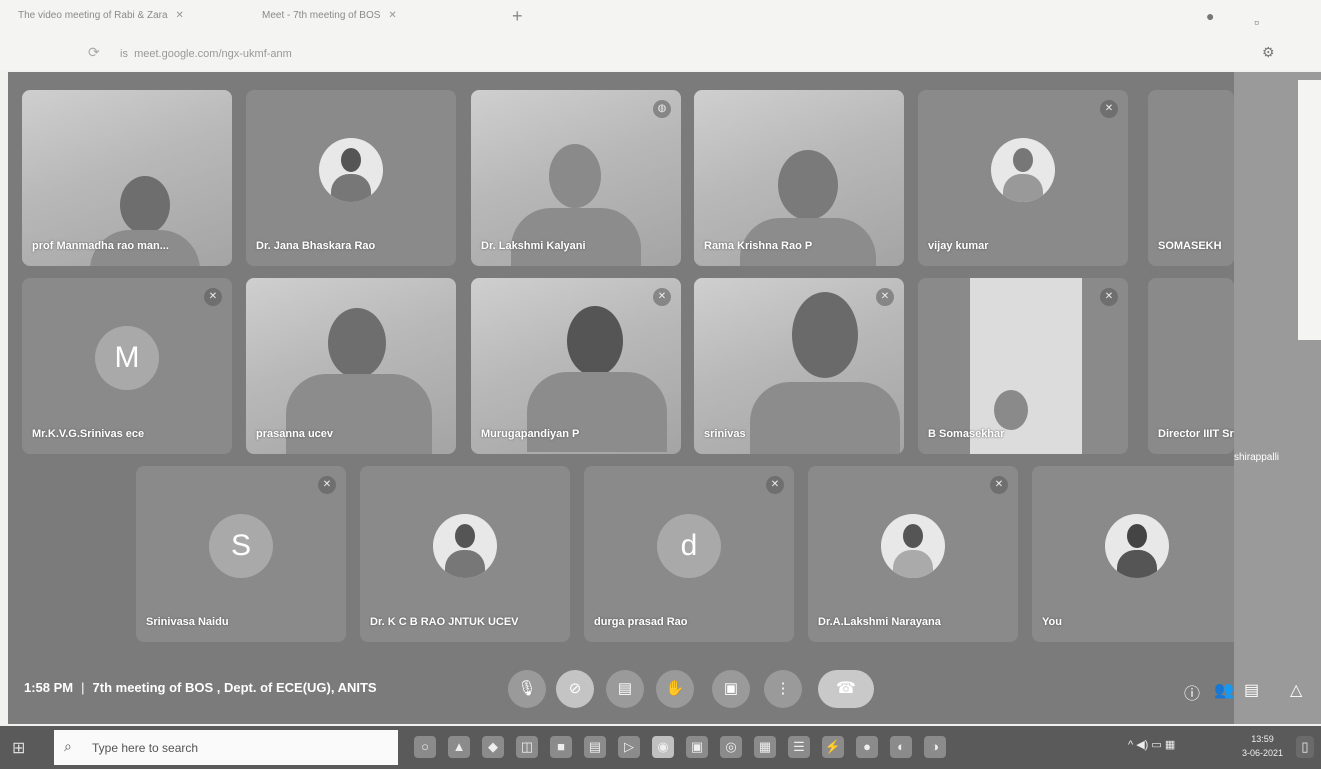 Image resolution: width=1321 pixels, height=769 pixels. What do you see at coordinates (913, 554) in the screenshot?
I see `participant-tile: ✕ Dr.A.Lakshmi Narayana` at bounding box center [913, 554].